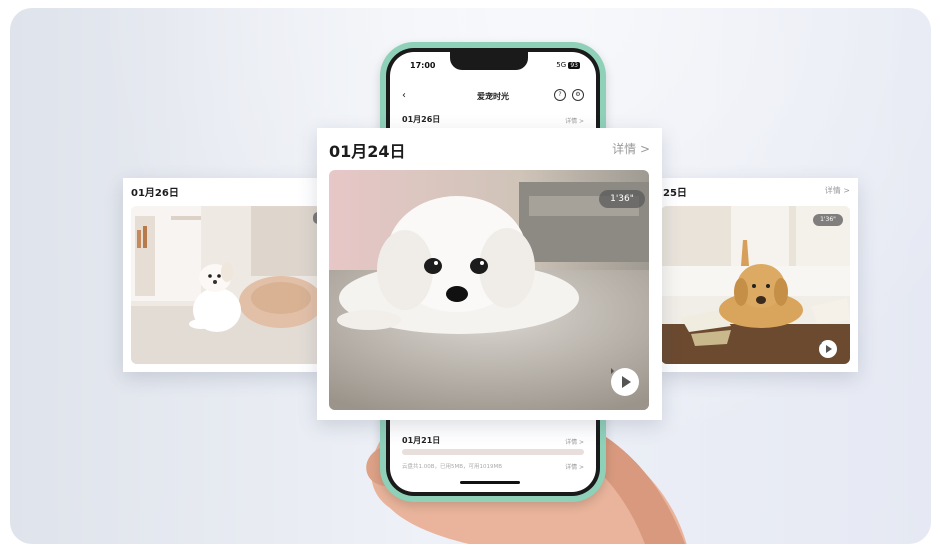 Image resolution: width=941 pixels, height=551 pixels. What do you see at coordinates (837, 190) in the screenshot?
I see `card-right-detail-link: 详情 >` at bounding box center [837, 190].